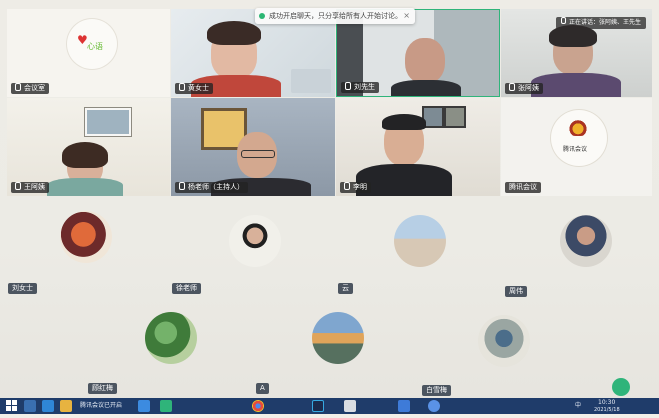 This screenshot has height=418, width=659. I want to click on meeting-menu-button, so click(621, 387).